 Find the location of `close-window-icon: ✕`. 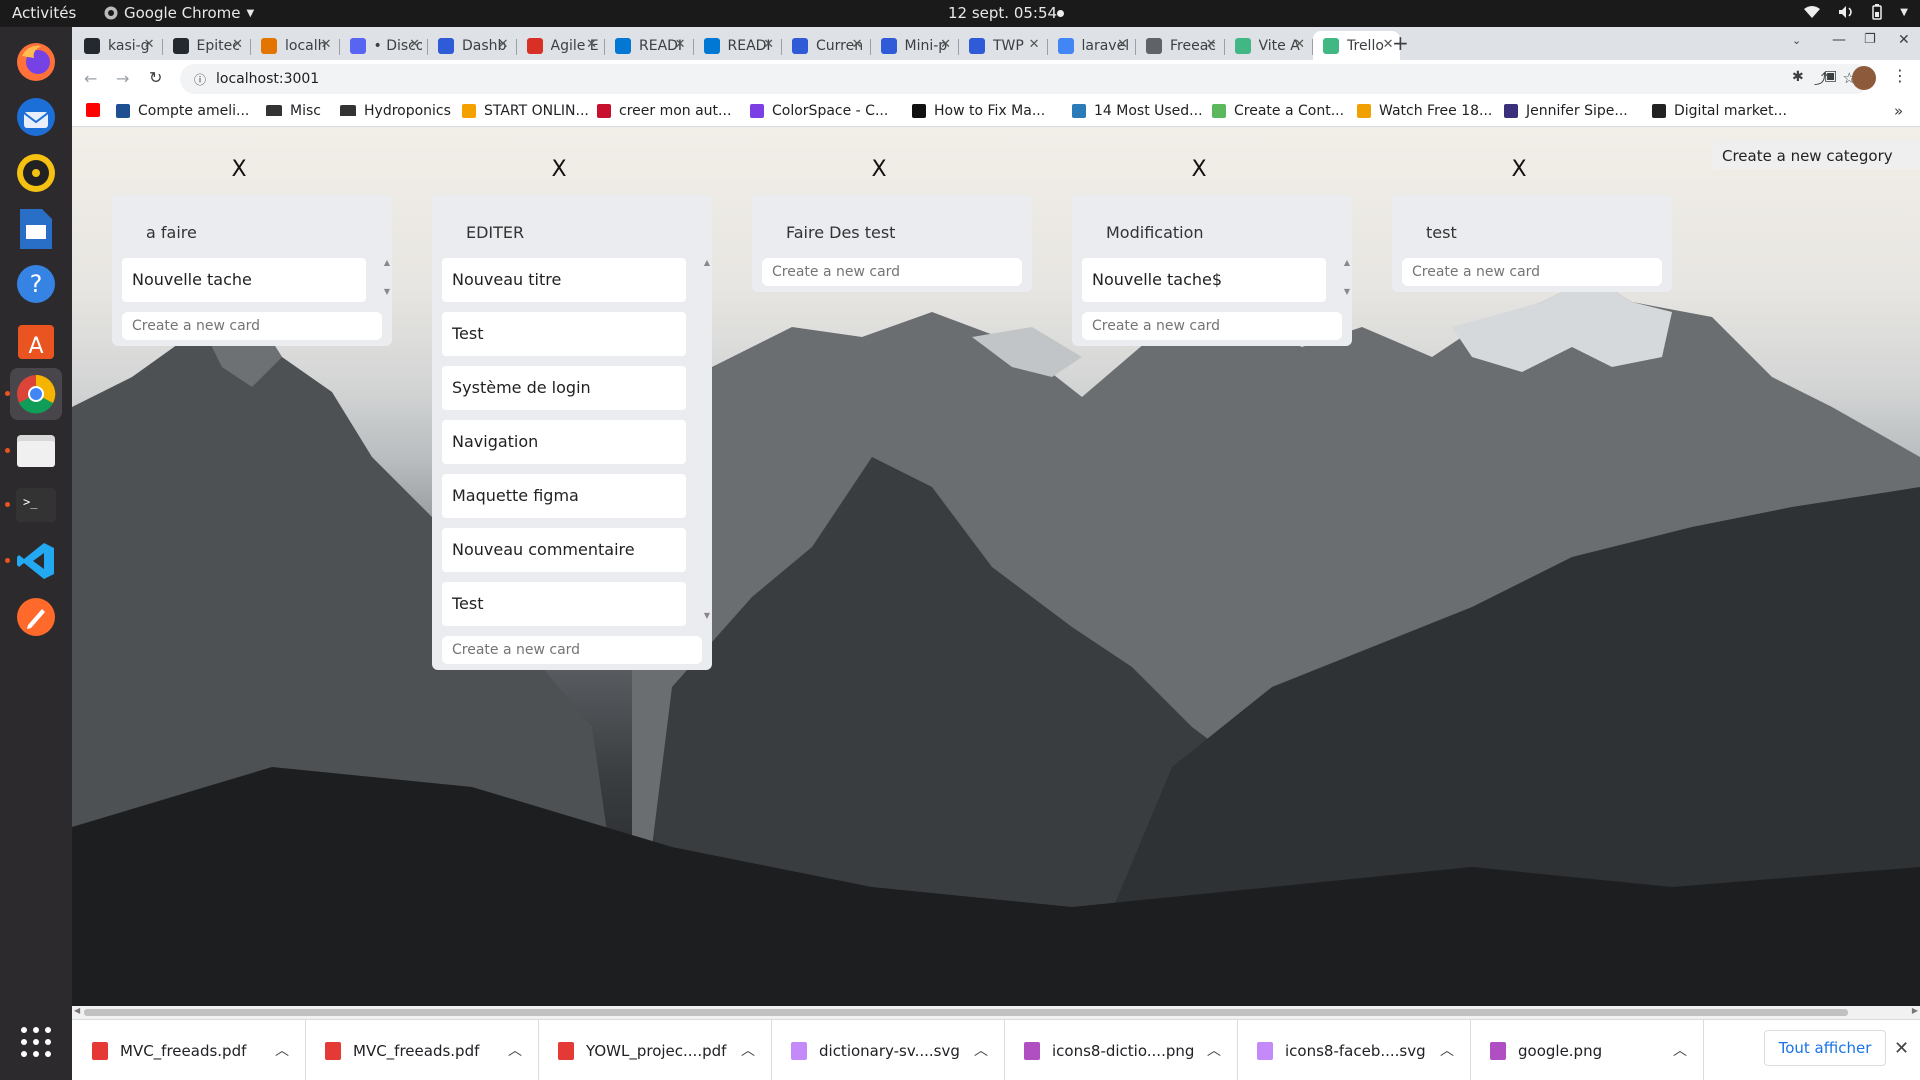

close-window-icon: ✕ is located at coordinates (1904, 40).